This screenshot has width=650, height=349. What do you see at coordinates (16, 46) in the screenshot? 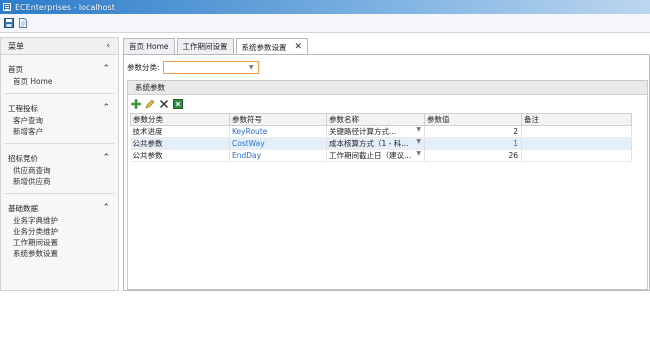
I see `sidebar-title: 菜单` at bounding box center [16, 46].